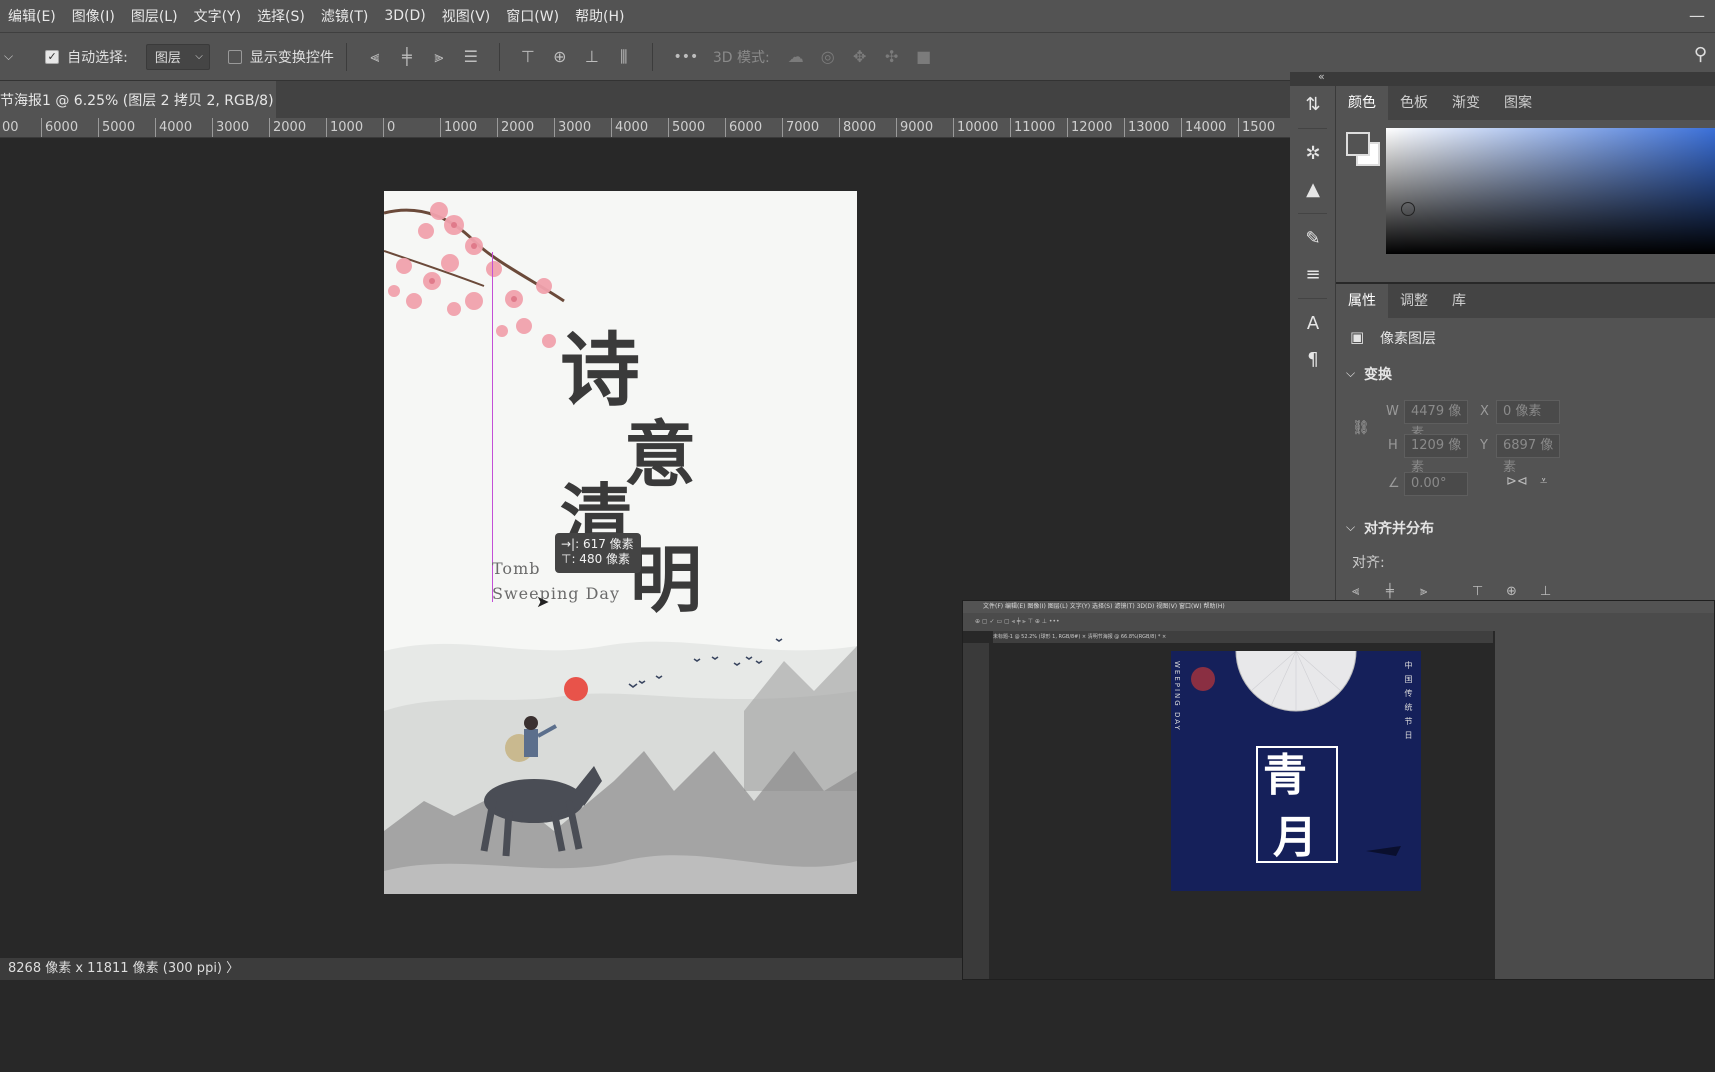 This screenshot has height=1072, width=1715. Describe the element at coordinates (1256, 127) in the screenshot. I see `ruler-tick: 1500` at that location.